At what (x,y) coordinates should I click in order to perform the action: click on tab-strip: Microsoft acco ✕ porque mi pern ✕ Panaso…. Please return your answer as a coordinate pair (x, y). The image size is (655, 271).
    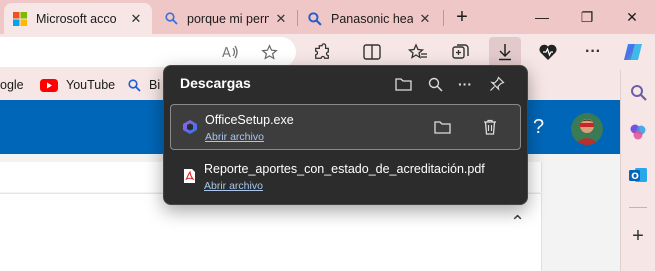
    Looking at the image, I should click on (327, 17).